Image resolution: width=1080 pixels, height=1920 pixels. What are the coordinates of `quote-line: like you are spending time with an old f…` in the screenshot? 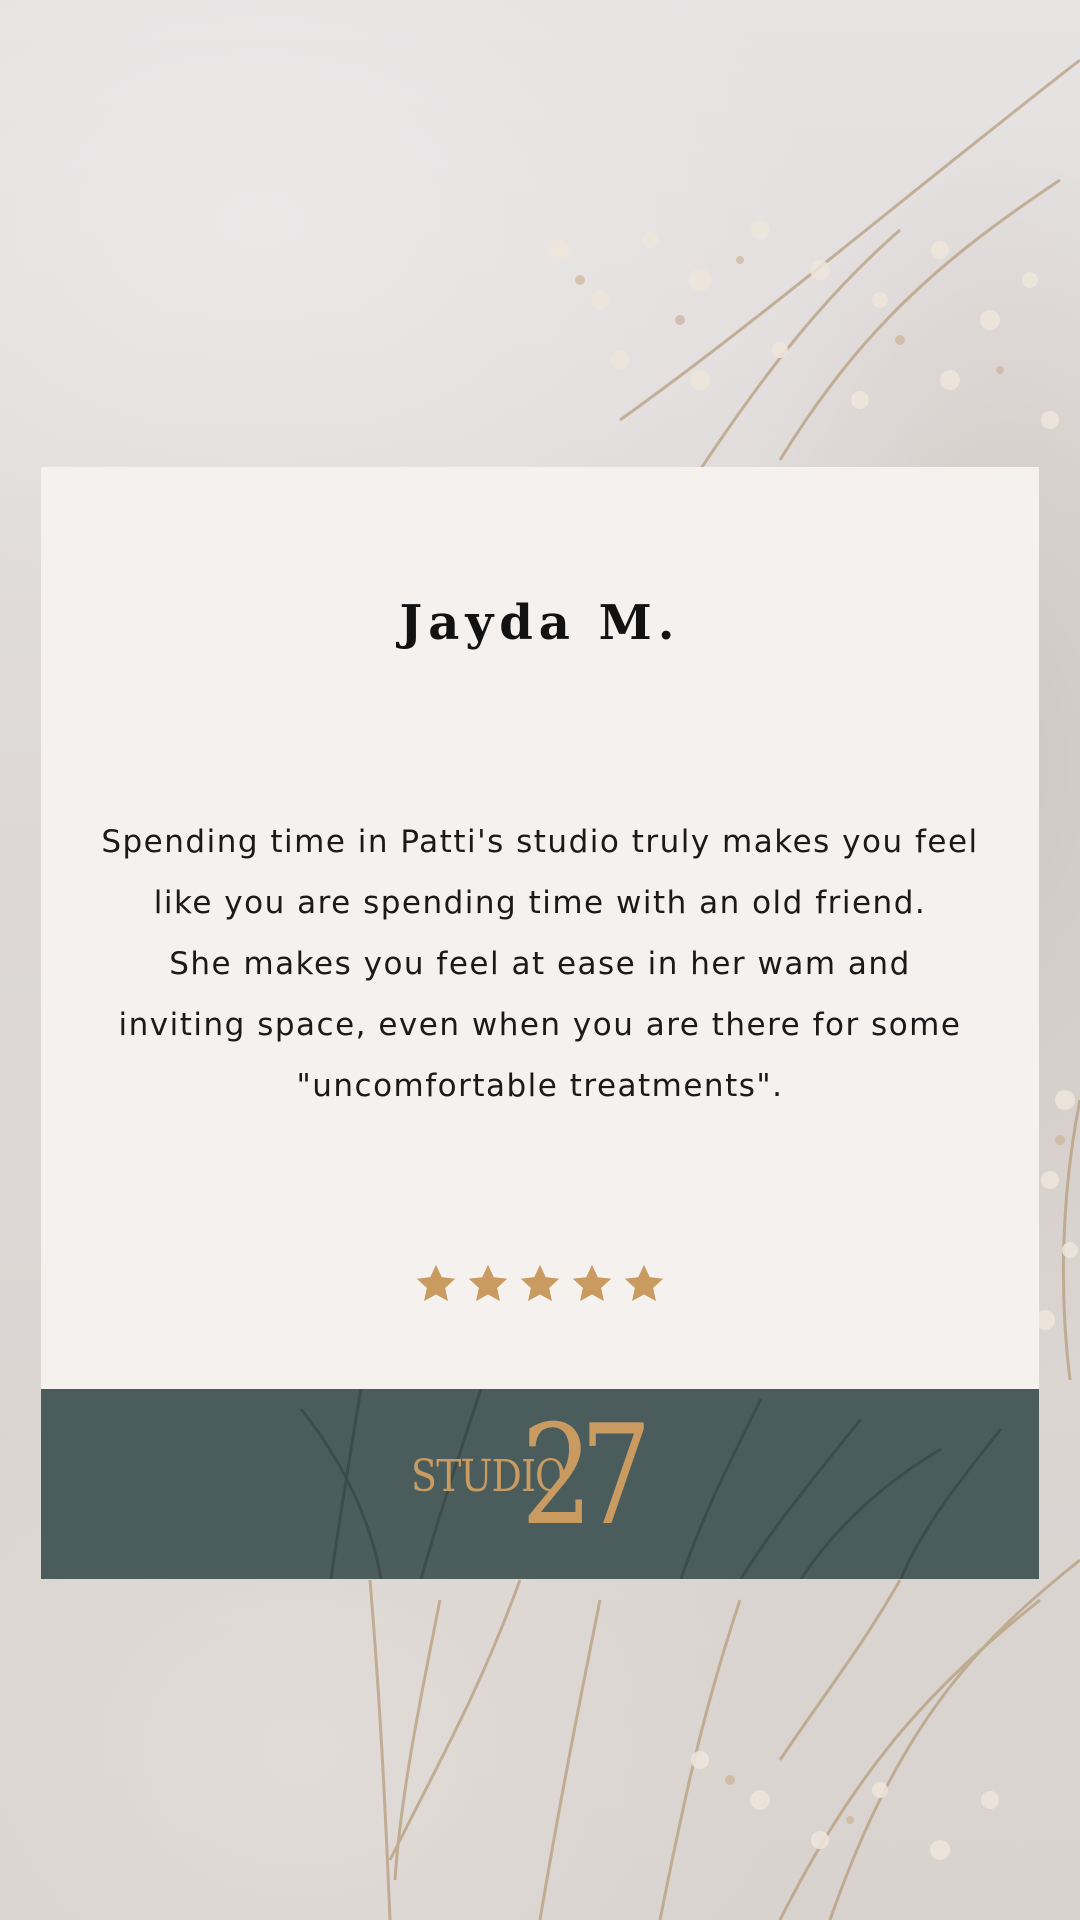 It's located at (540, 903).